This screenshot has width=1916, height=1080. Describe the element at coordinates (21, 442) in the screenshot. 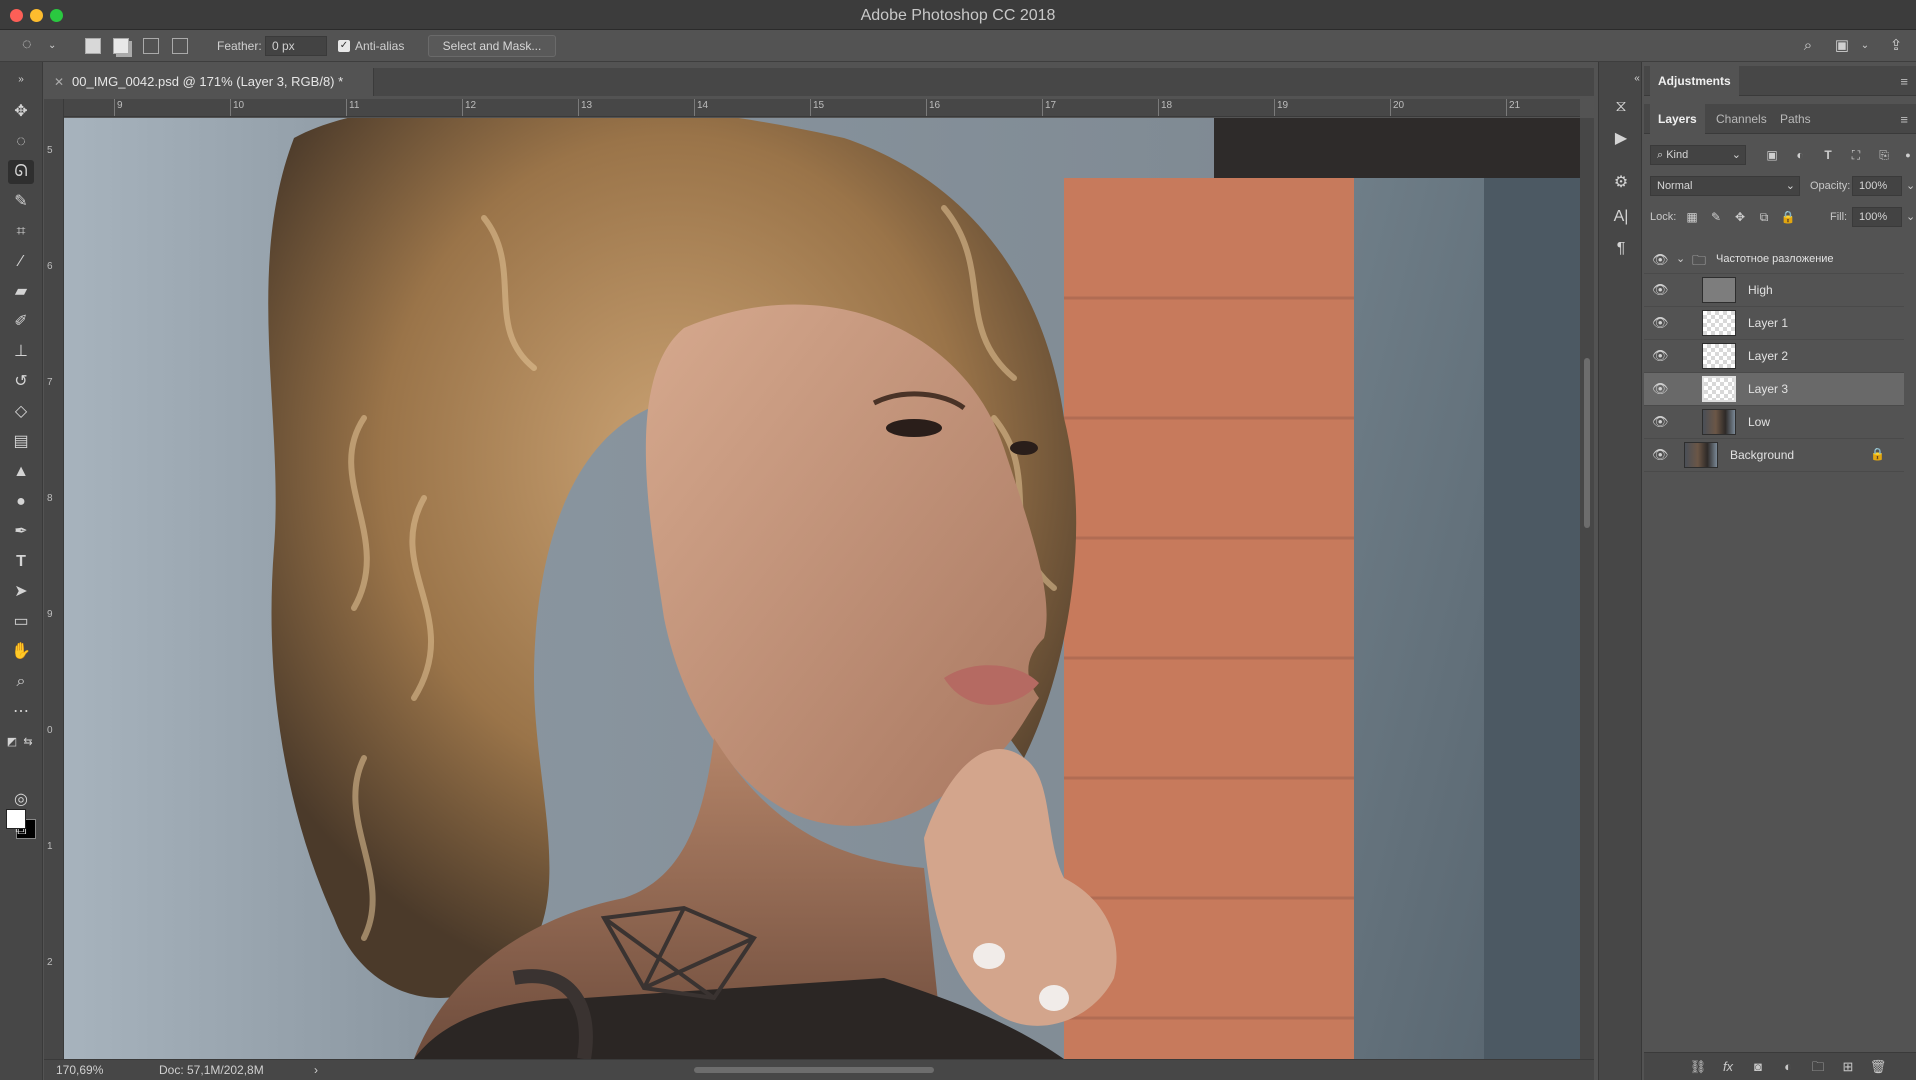

I see `gradient-tool-icon: ▤` at that location.